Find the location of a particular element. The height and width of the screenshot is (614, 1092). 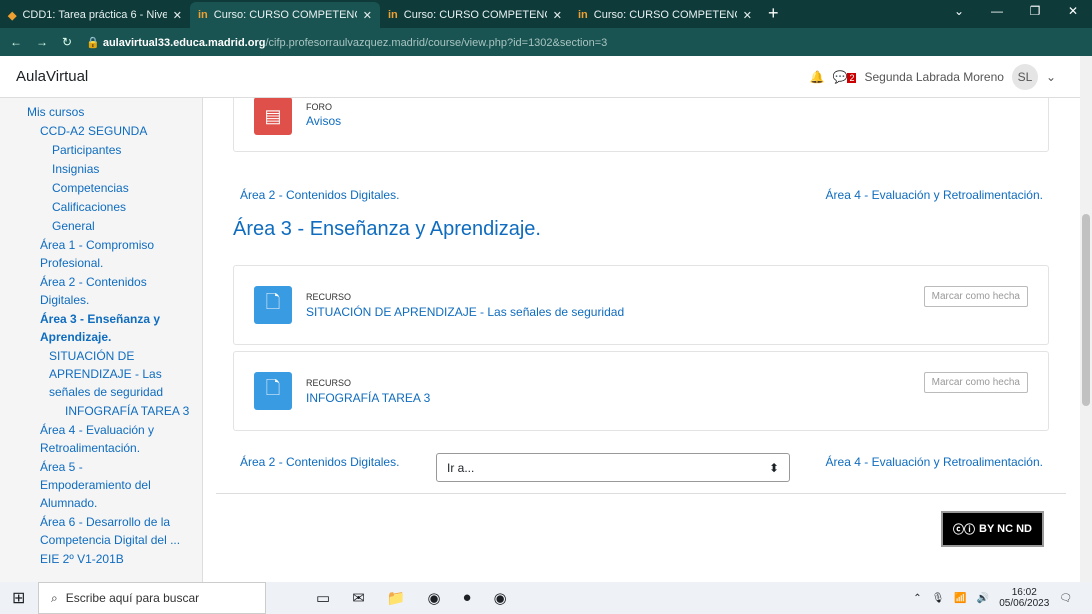

brand: AulaVirtual is located at coordinates (52, 76).